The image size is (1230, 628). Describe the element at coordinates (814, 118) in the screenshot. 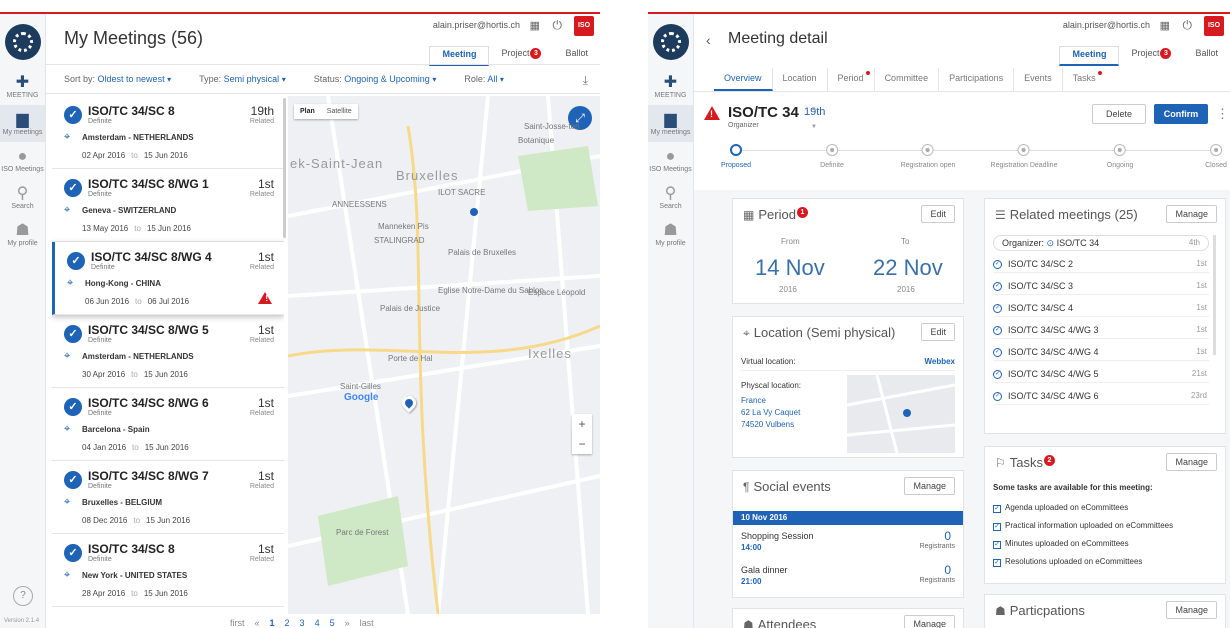

I see `number-stepper-icon: ▲ ▼` at that location.